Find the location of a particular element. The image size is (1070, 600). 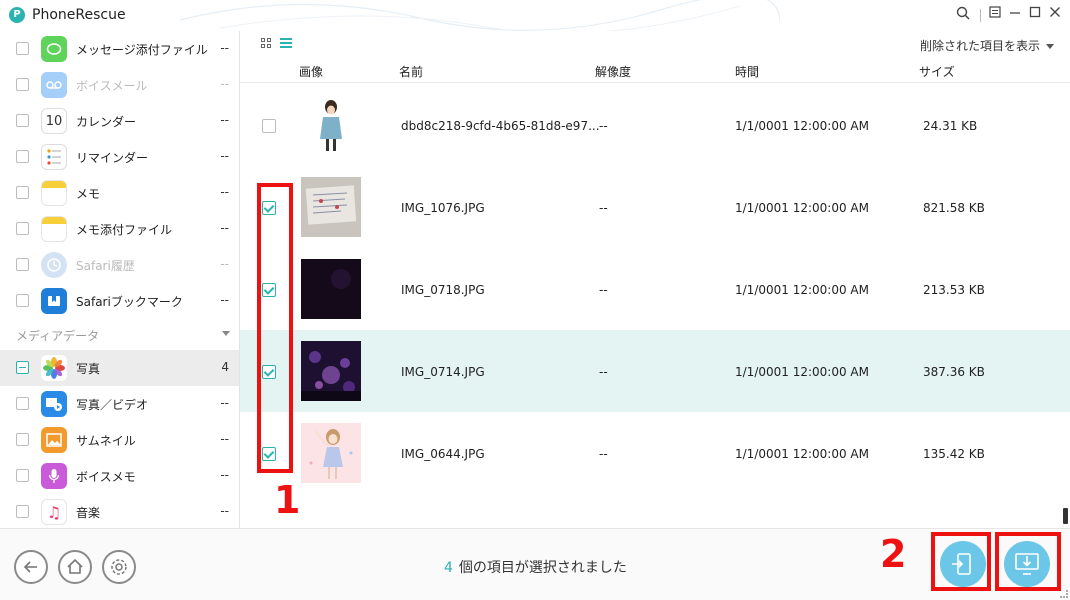

sidebar-item-label: リマインダー is located at coordinates (112, 158).